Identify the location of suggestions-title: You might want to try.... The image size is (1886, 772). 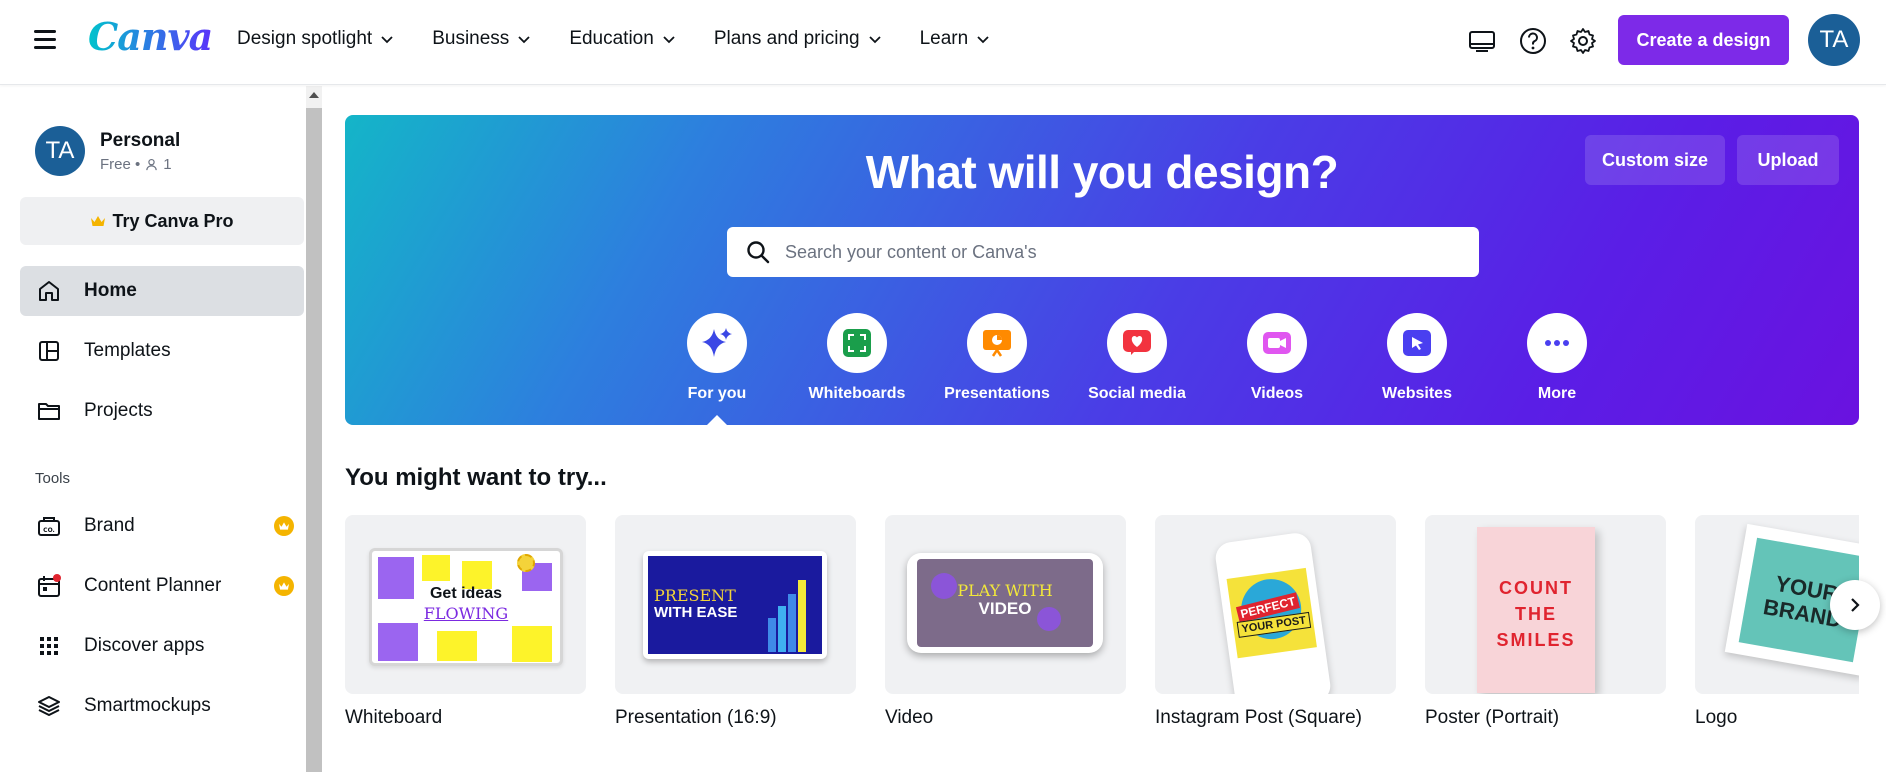
(476, 477).